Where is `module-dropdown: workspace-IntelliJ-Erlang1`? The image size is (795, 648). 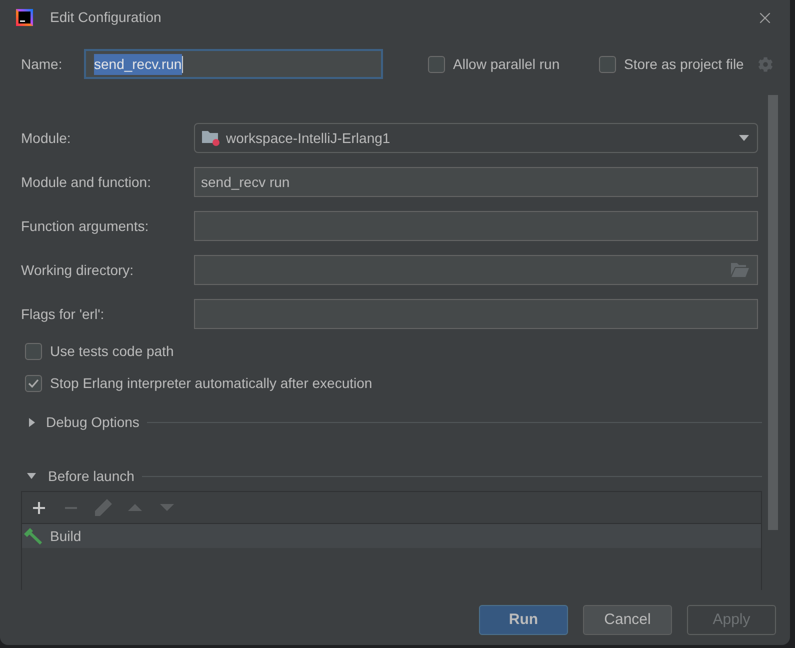 module-dropdown: workspace-IntelliJ-Erlang1 is located at coordinates (476, 138).